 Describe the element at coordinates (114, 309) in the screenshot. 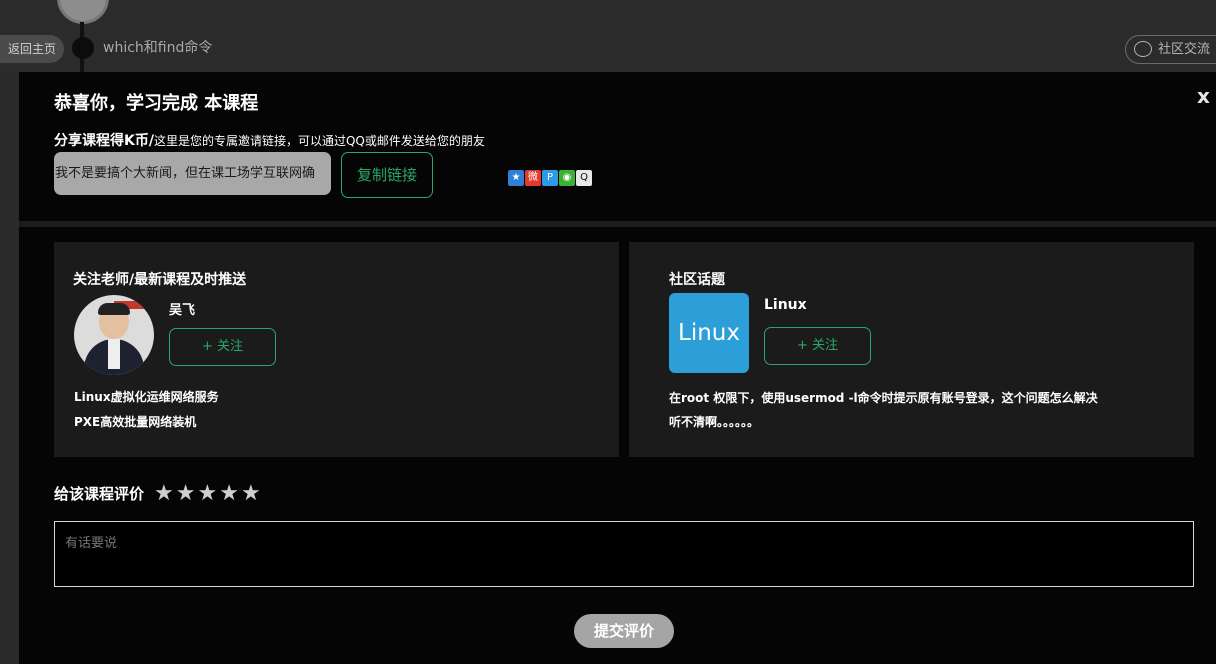

I see `avatar-hair` at that location.